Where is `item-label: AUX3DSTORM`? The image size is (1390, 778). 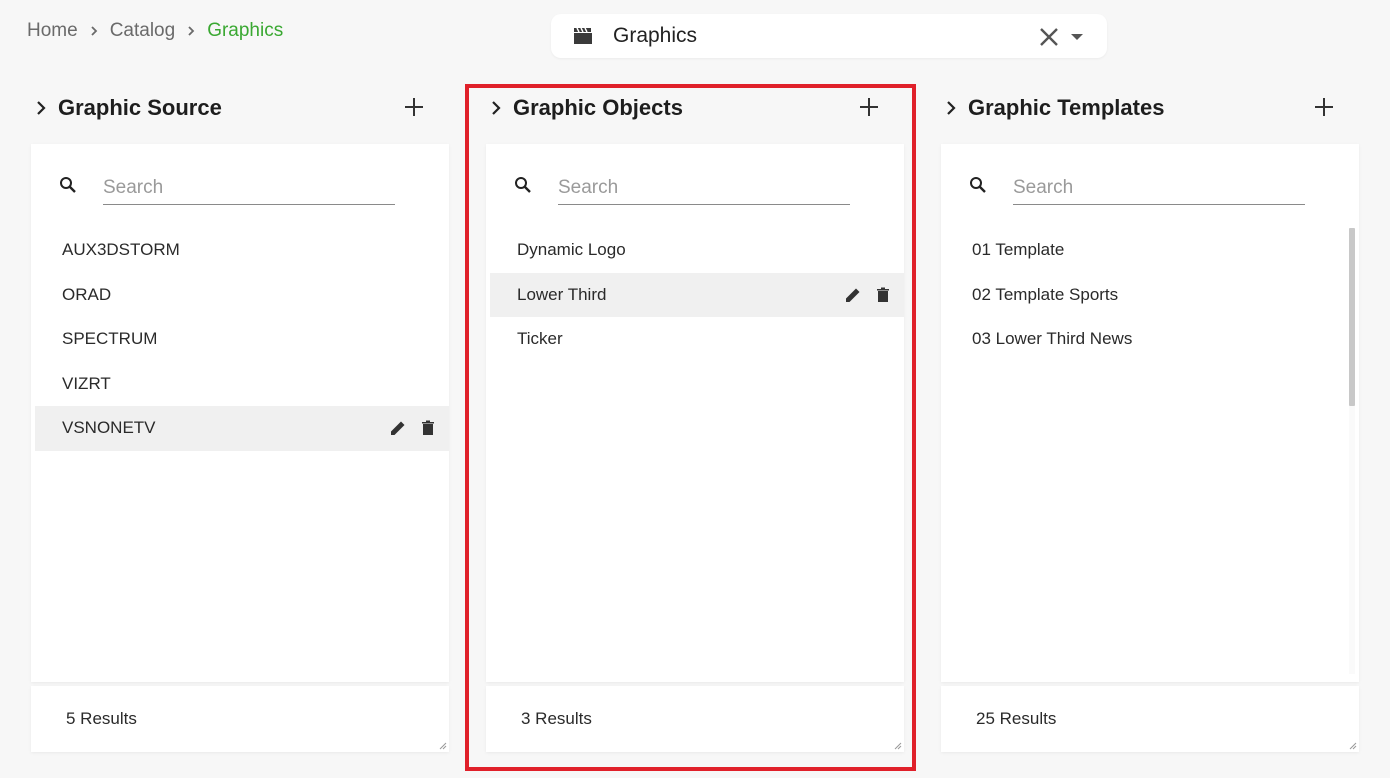
item-label: AUX3DSTORM is located at coordinates (121, 250).